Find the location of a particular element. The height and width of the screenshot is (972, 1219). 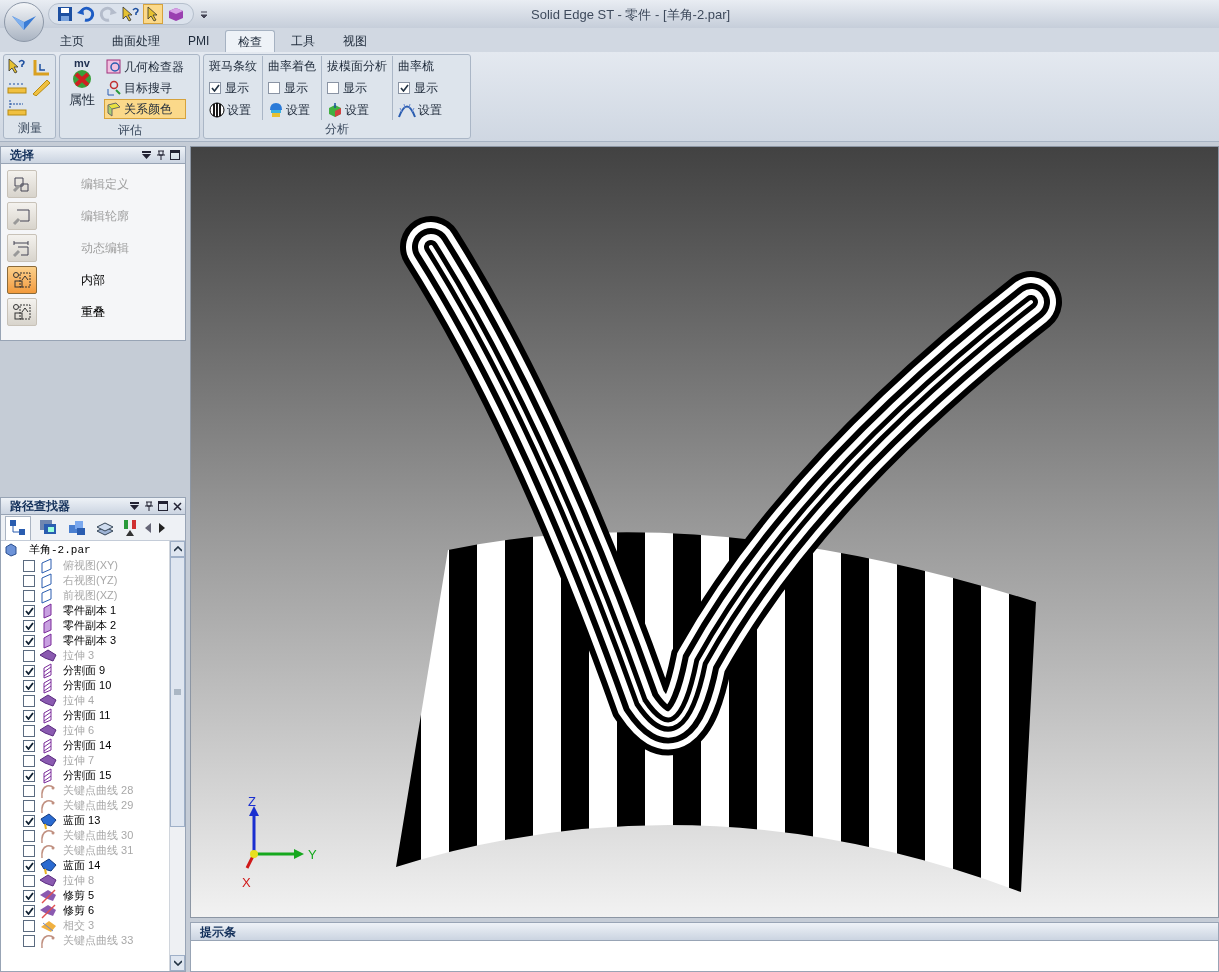

assembly-icon is located at coordinates (77, 527).